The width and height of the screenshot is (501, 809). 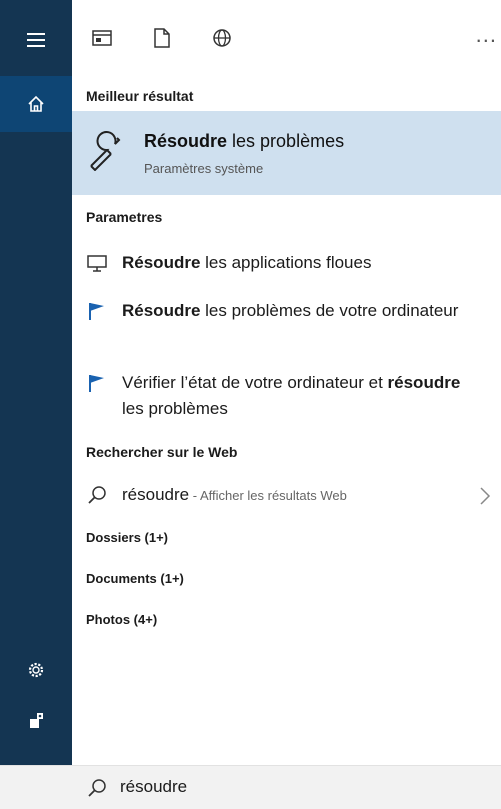 I want to click on feedback-button, so click(x=36, y=720).